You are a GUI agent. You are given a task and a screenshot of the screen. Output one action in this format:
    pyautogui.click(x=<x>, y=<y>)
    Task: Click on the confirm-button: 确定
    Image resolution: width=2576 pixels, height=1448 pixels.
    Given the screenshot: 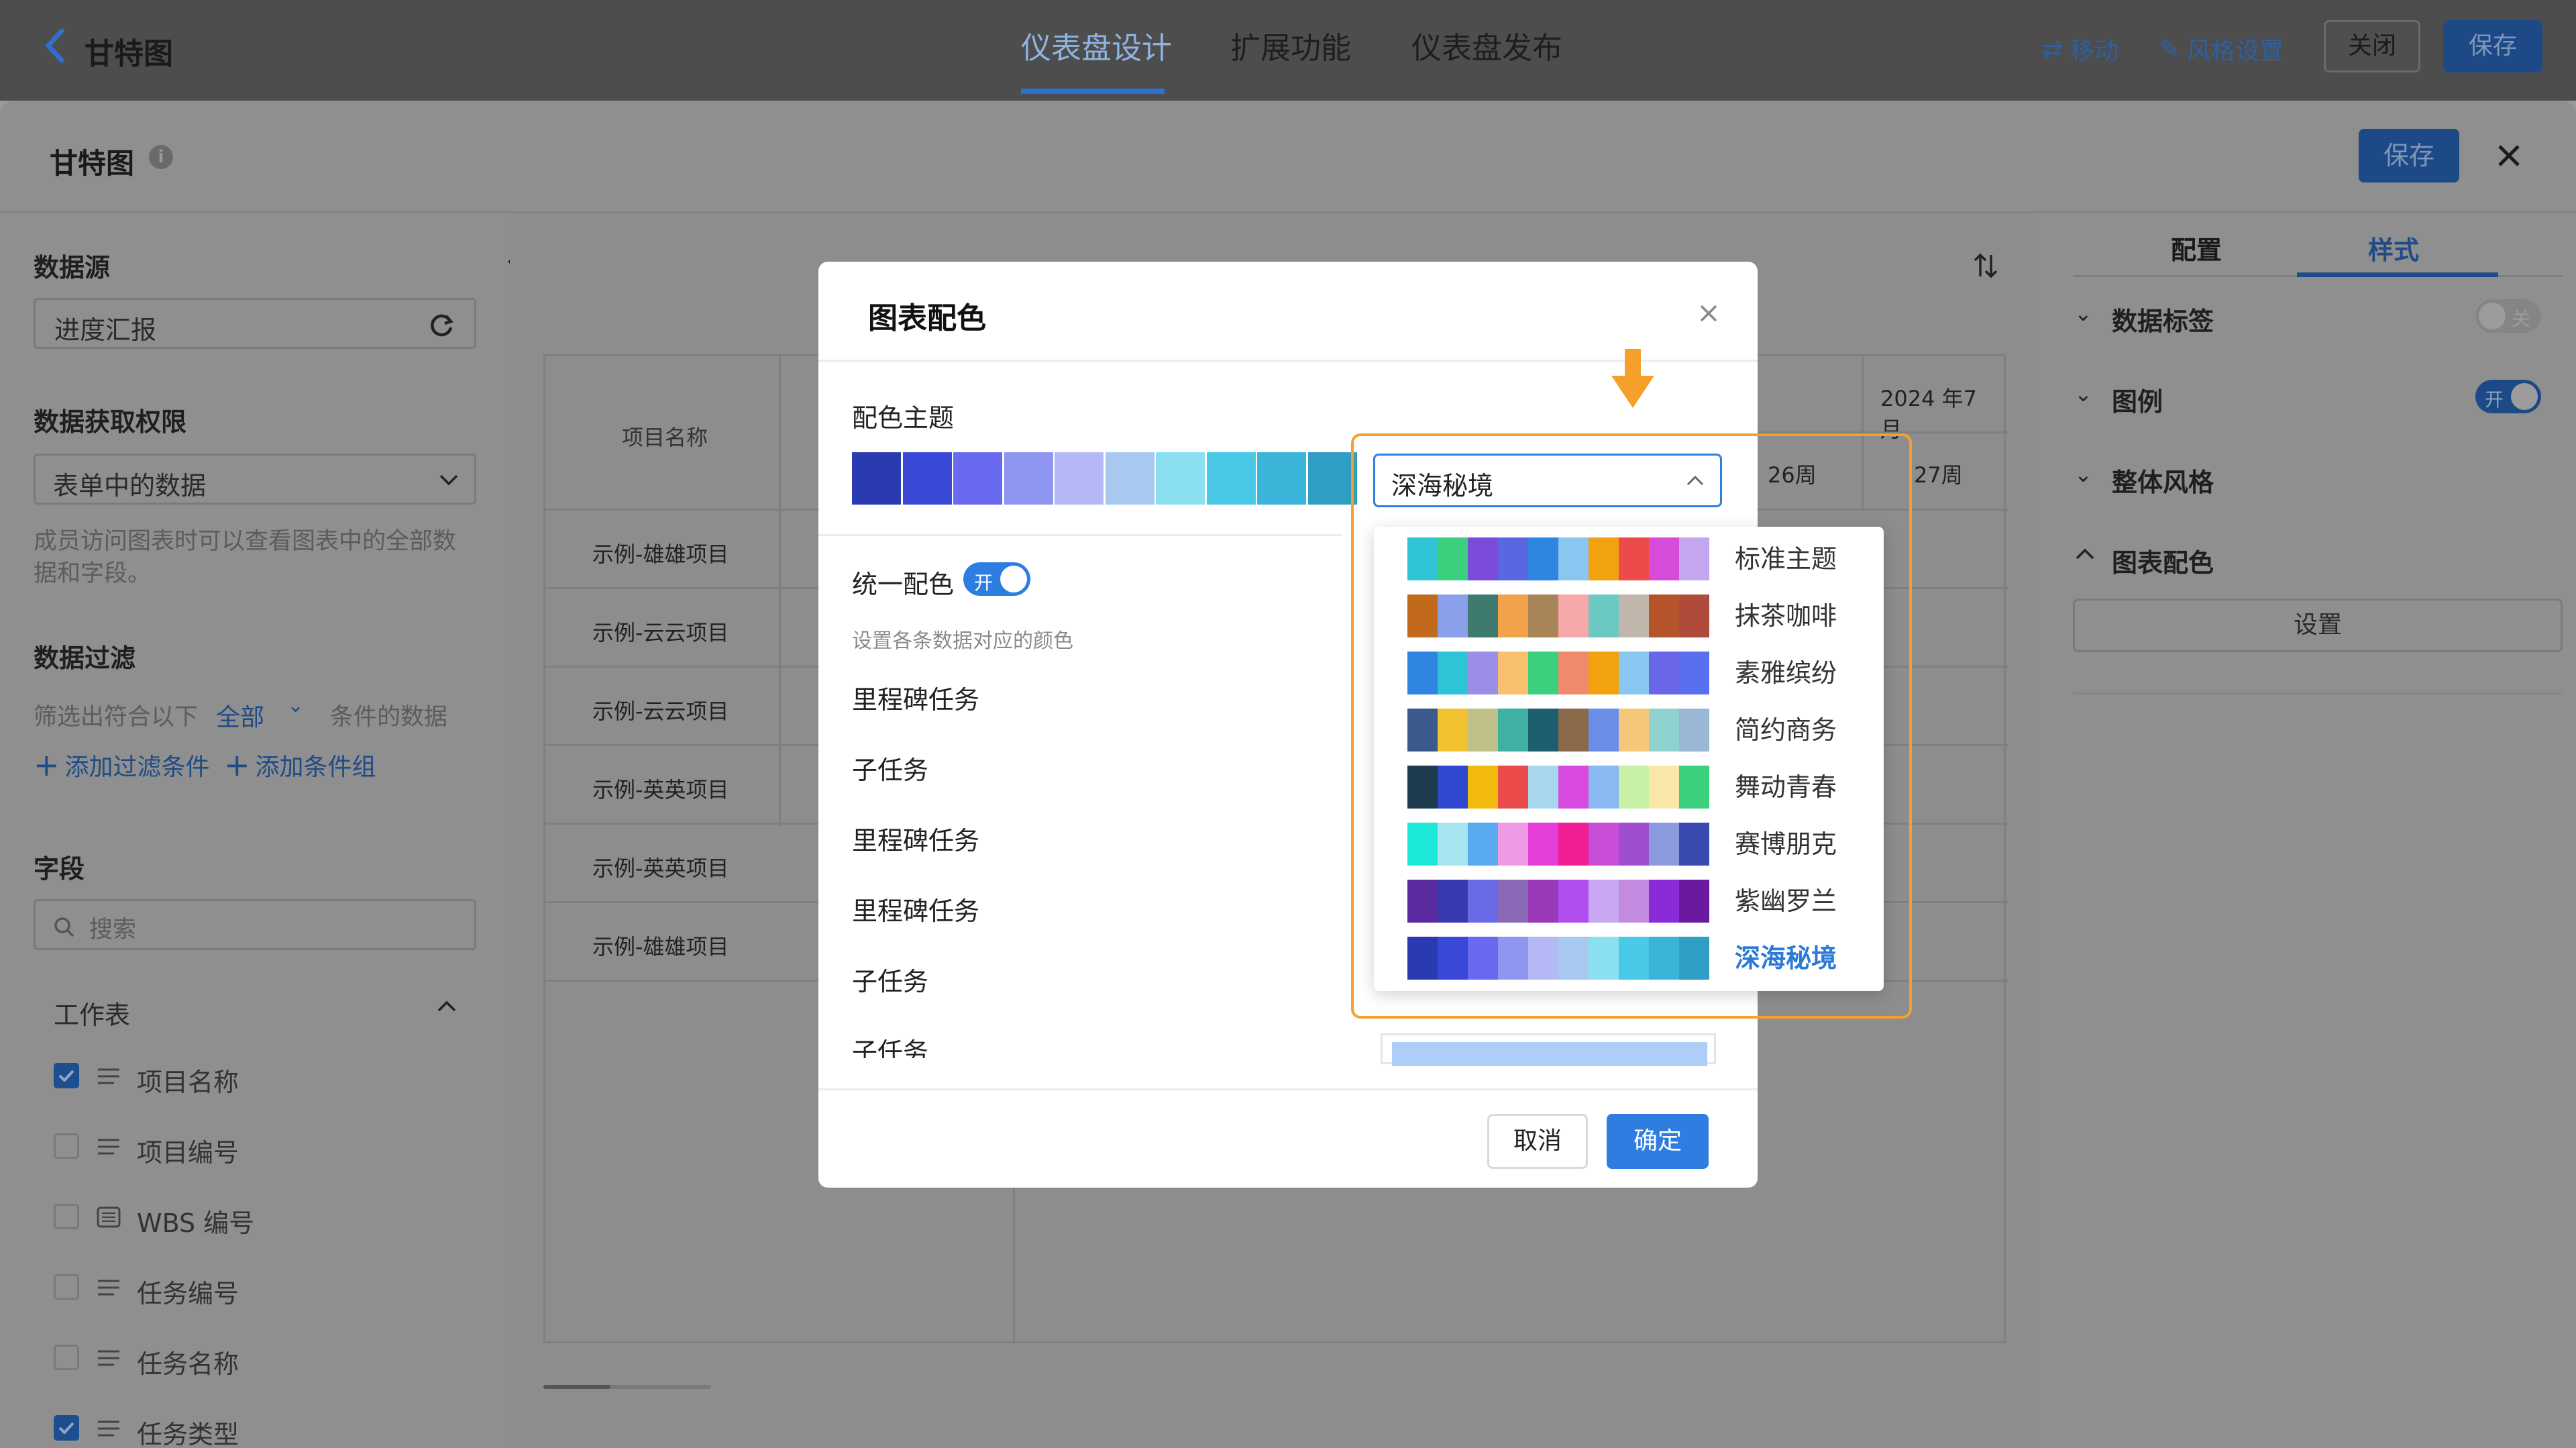 What is the action you would take?
    pyautogui.click(x=1658, y=1141)
    